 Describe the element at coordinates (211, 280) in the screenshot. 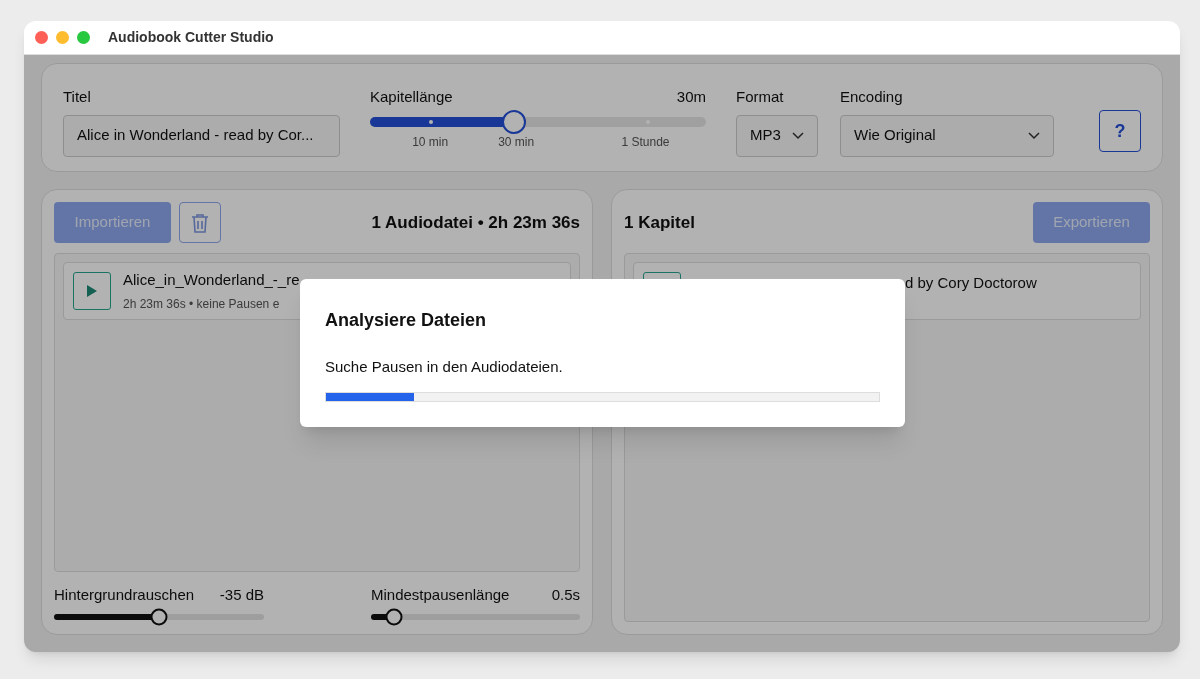

I see `file-name: Alice_in_Wonderland_-_re` at that location.